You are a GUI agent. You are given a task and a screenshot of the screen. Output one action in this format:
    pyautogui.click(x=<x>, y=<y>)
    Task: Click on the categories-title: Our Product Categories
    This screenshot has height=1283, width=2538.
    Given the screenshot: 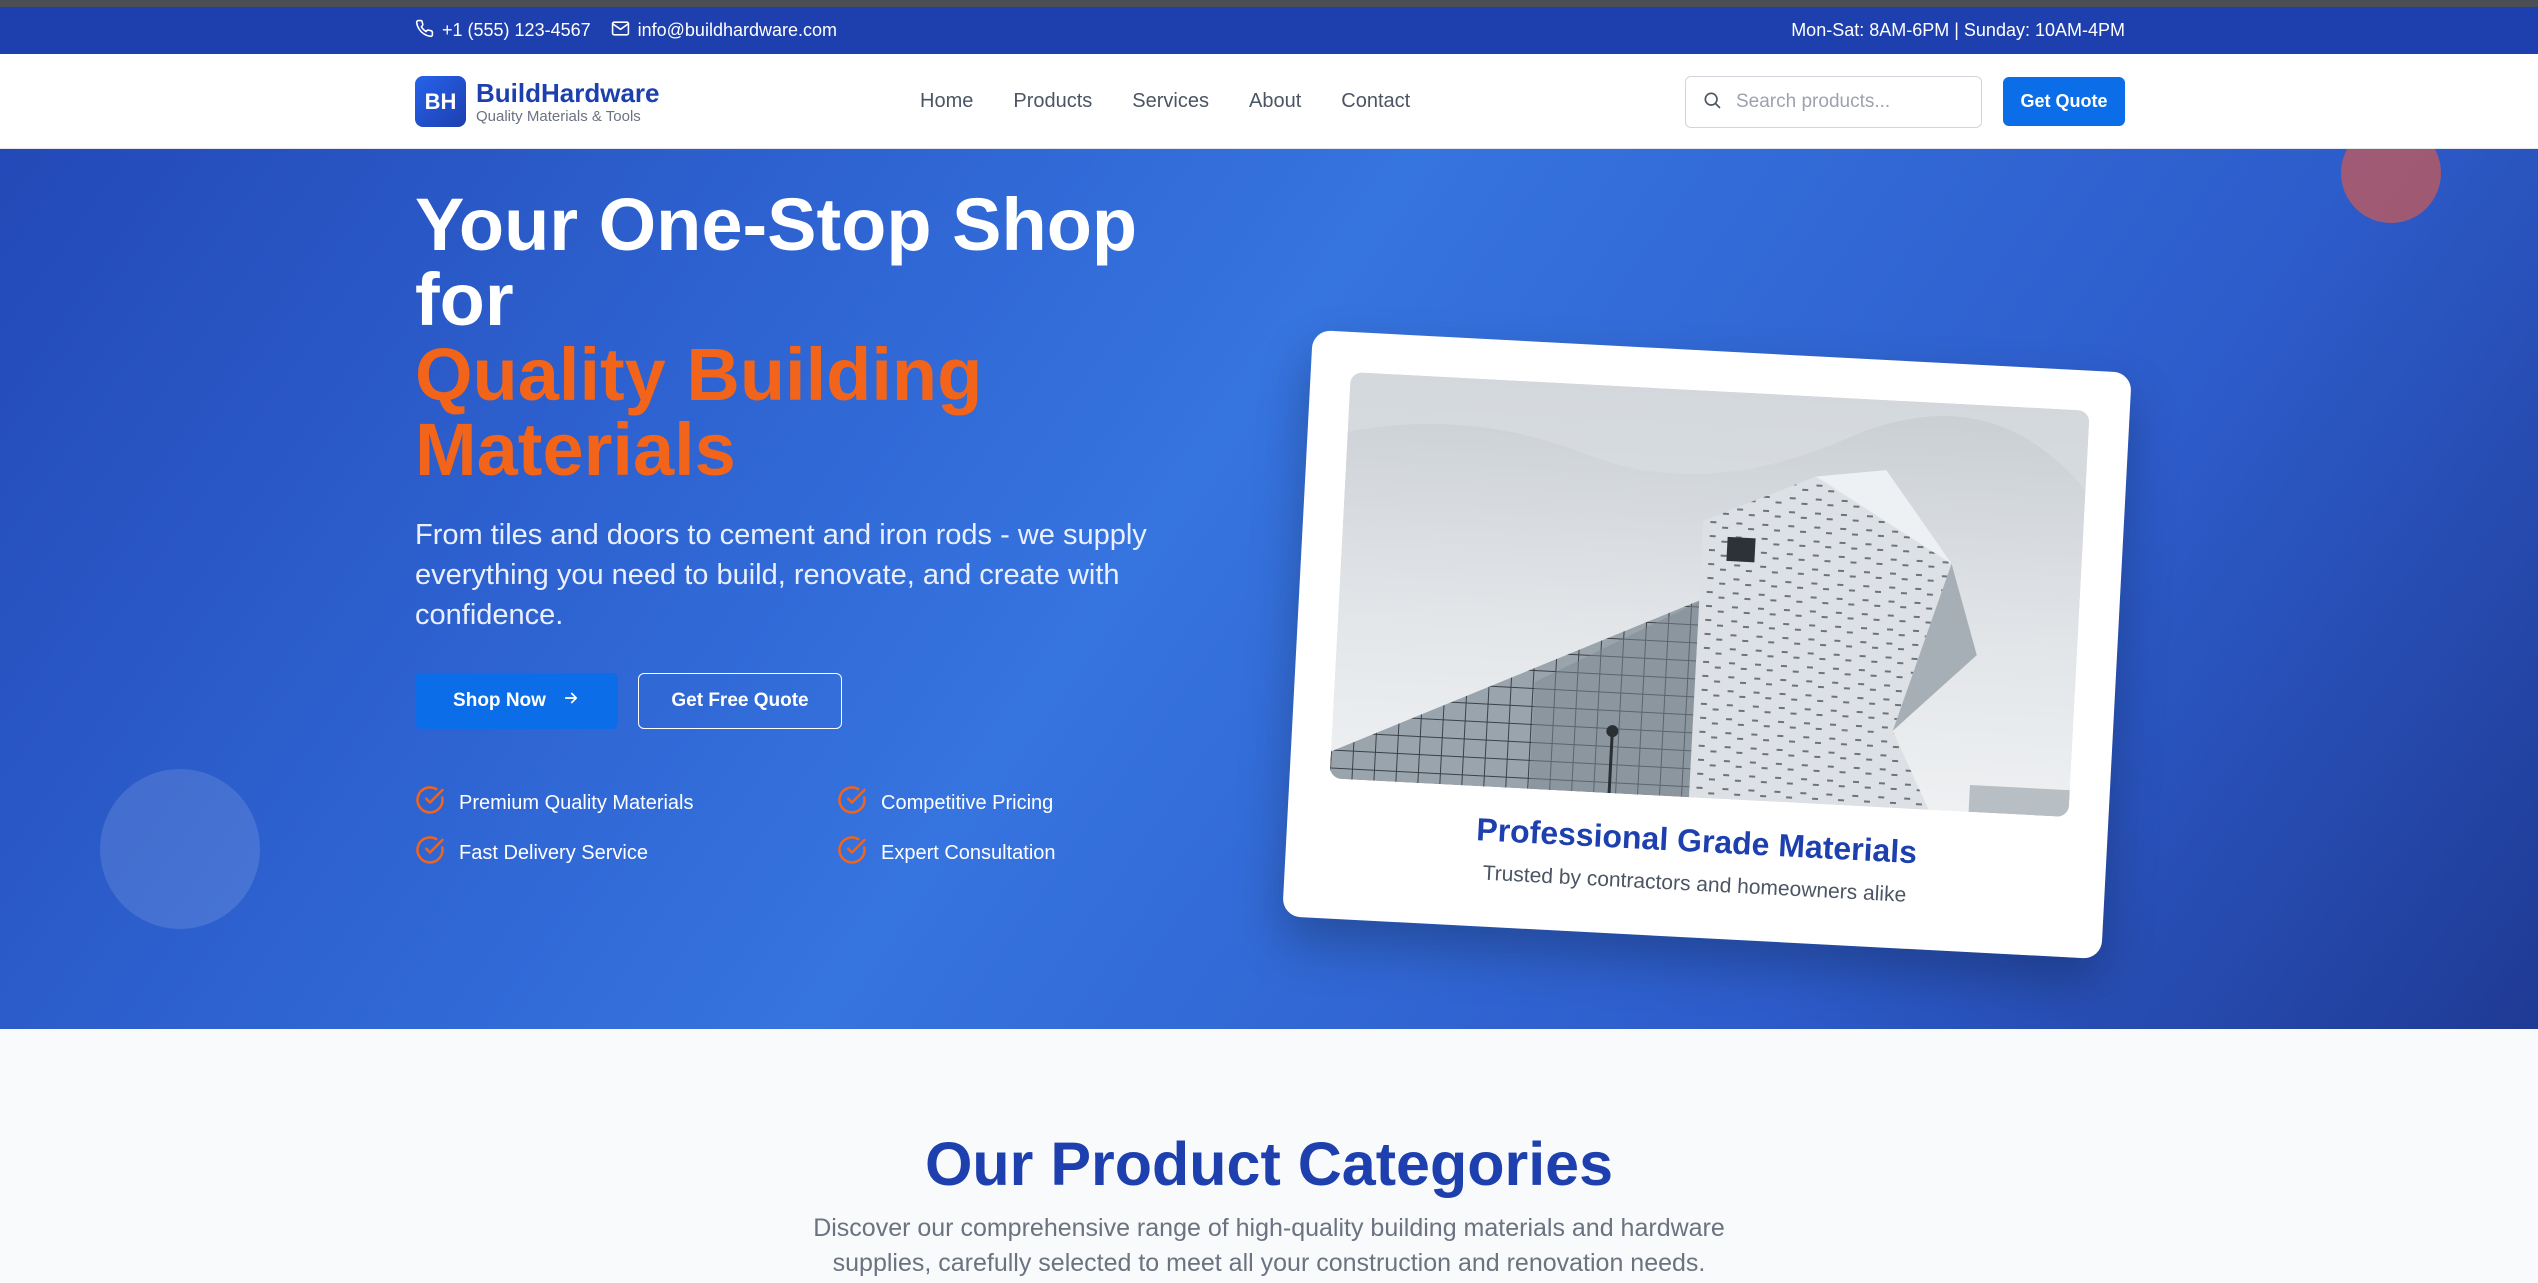 What is the action you would take?
    pyautogui.click(x=1269, y=1164)
    